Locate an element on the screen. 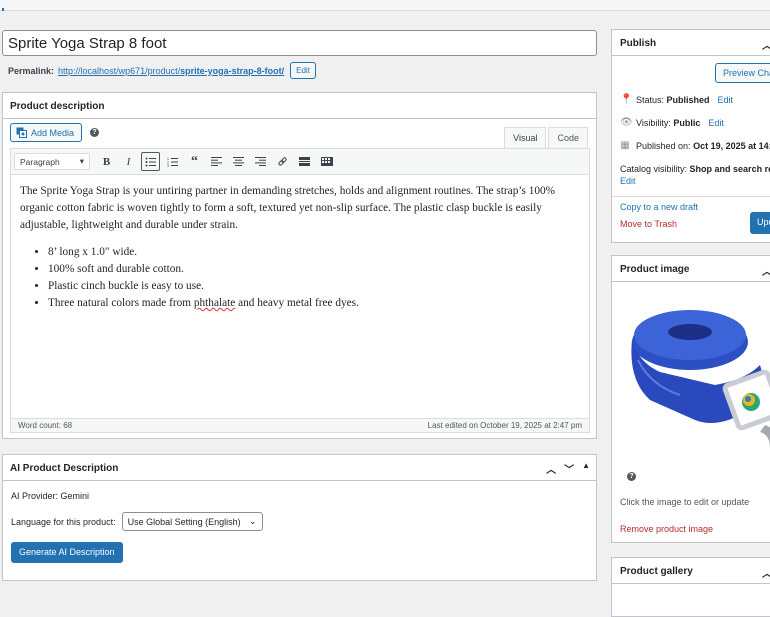  chevron-down-icon: ▾ is located at coordinates (81, 161).